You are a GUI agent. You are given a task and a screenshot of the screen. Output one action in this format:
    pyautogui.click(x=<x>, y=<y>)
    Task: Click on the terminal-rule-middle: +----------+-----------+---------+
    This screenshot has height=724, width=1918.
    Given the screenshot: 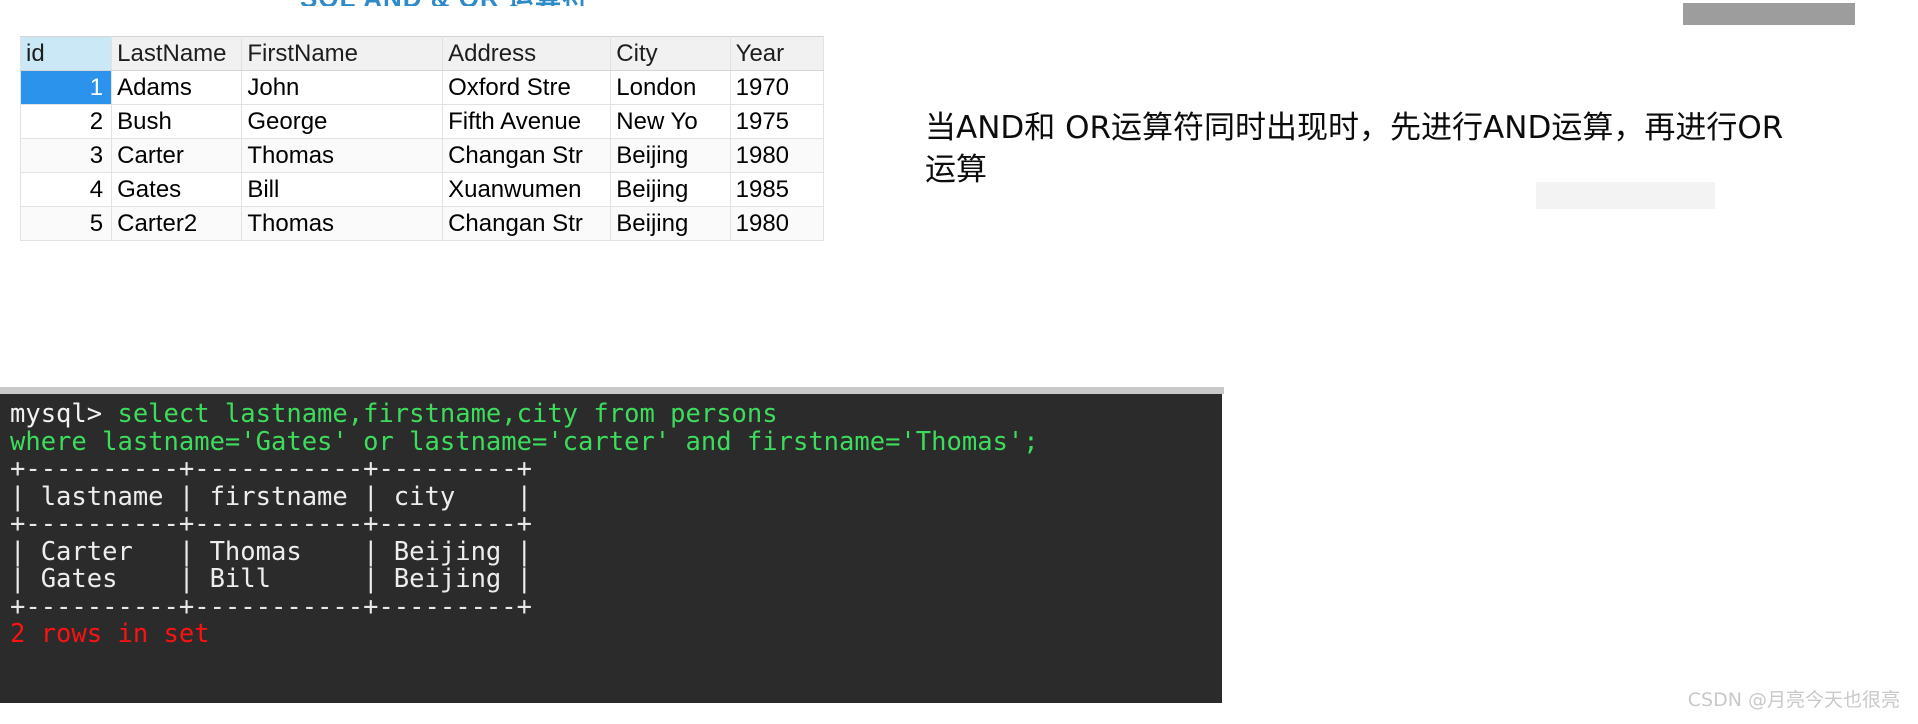 What is the action you would take?
    pyautogui.click(x=271, y=524)
    